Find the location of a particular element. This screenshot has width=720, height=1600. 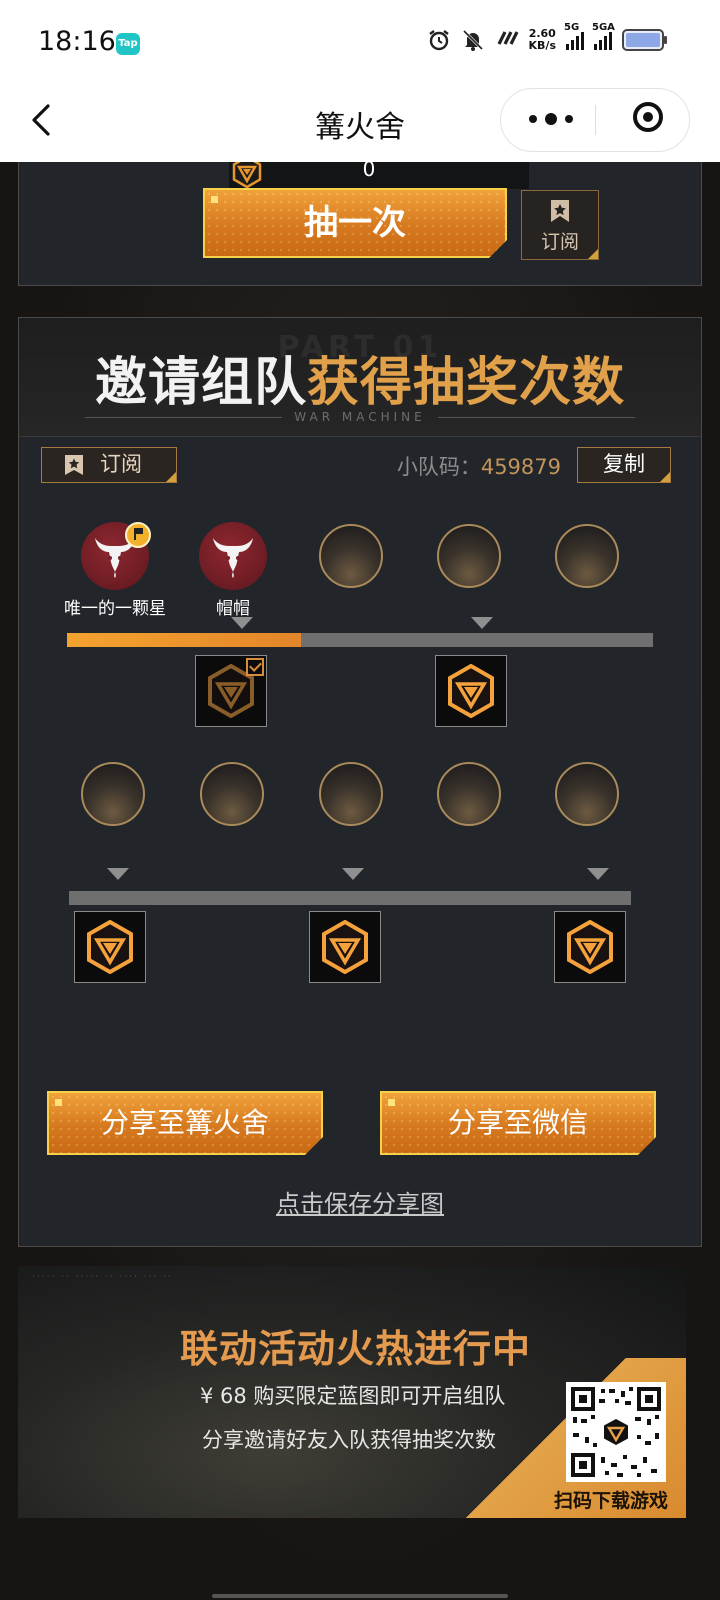

signal-icon-2: 5GA is located at coordinates (603, 36).